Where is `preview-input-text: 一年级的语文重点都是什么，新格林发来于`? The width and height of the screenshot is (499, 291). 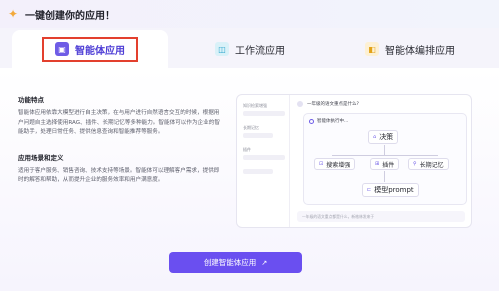 preview-input-text: 一年级的语文重点都是什么，新格林发来于 is located at coordinates (338, 216).